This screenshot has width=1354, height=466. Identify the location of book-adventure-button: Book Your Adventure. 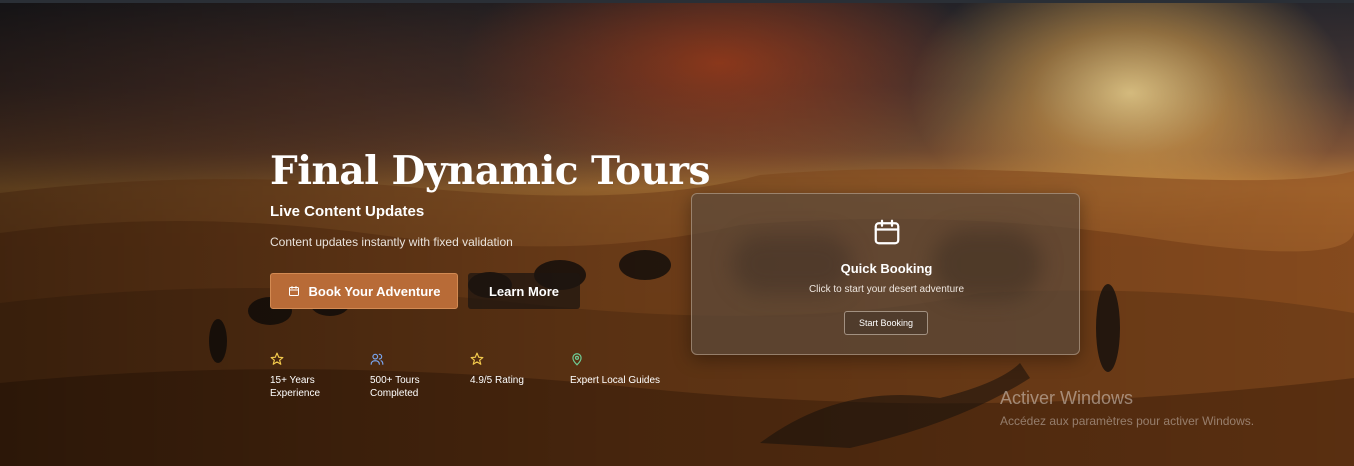
(364, 291).